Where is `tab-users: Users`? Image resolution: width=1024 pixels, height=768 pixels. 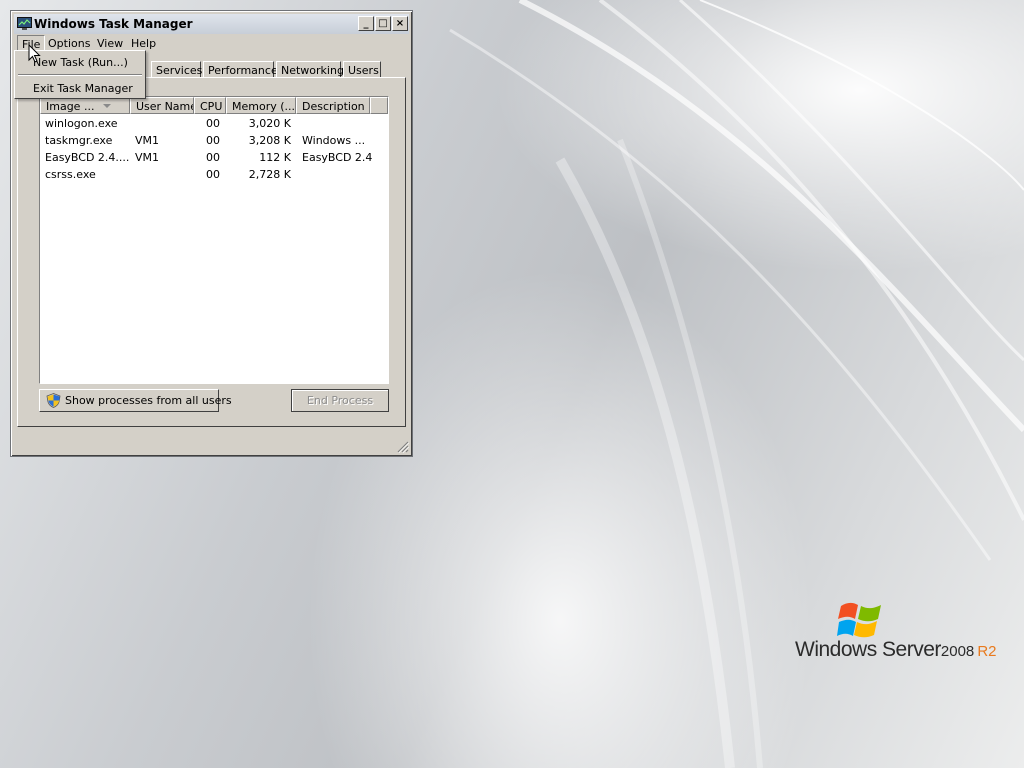
tab-users: Users is located at coordinates (362, 69).